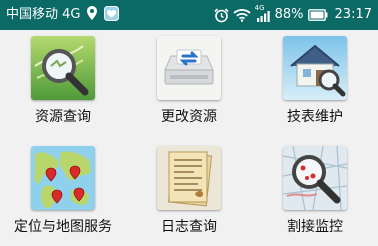 Image resolution: width=378 pixels, height=246 pixels. What do you see at coordinates (289, 14) in the screenshot?
I see `battery-percent: 88%` at bounding box center [289, 14].